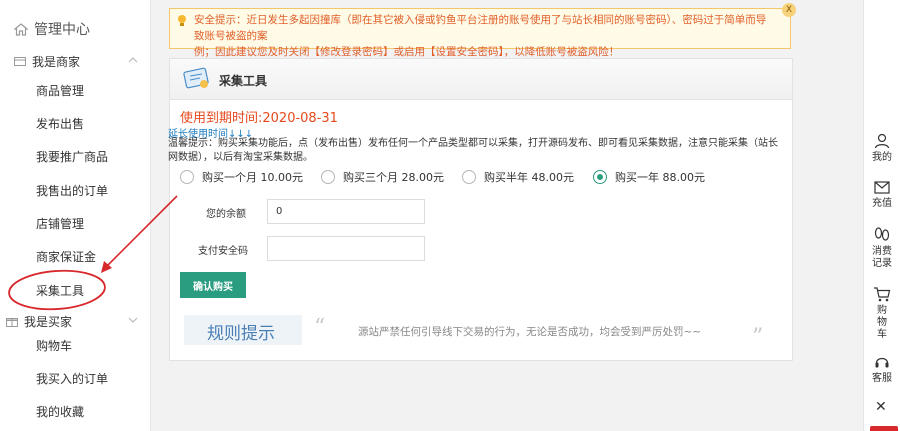 This screenshot has height=431, width=900. What do you see at coordinates (60, 291) in the screenshot?
I see `sidebar-item-collection-tool: 采集工具` at bounding box center [60, 291].